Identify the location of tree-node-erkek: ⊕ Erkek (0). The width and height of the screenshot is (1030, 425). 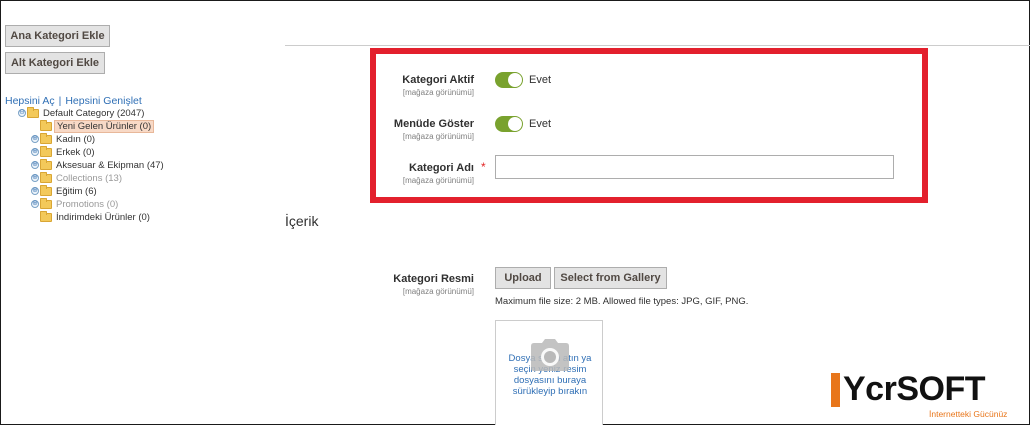
(64, 151).